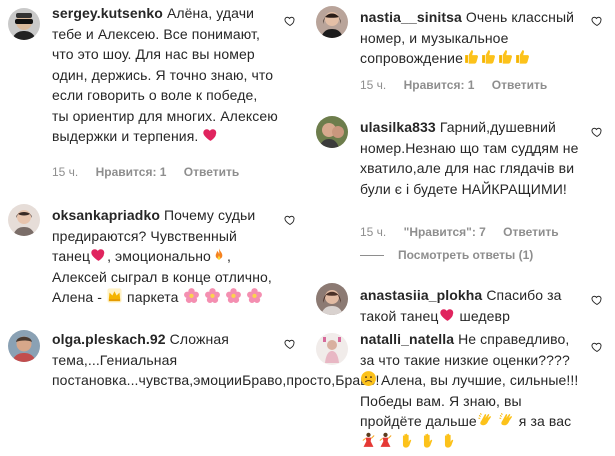 Image resolution: width=615 pixels, height=456 pixels. I want to click on fire-emoji, so click(219, 255).